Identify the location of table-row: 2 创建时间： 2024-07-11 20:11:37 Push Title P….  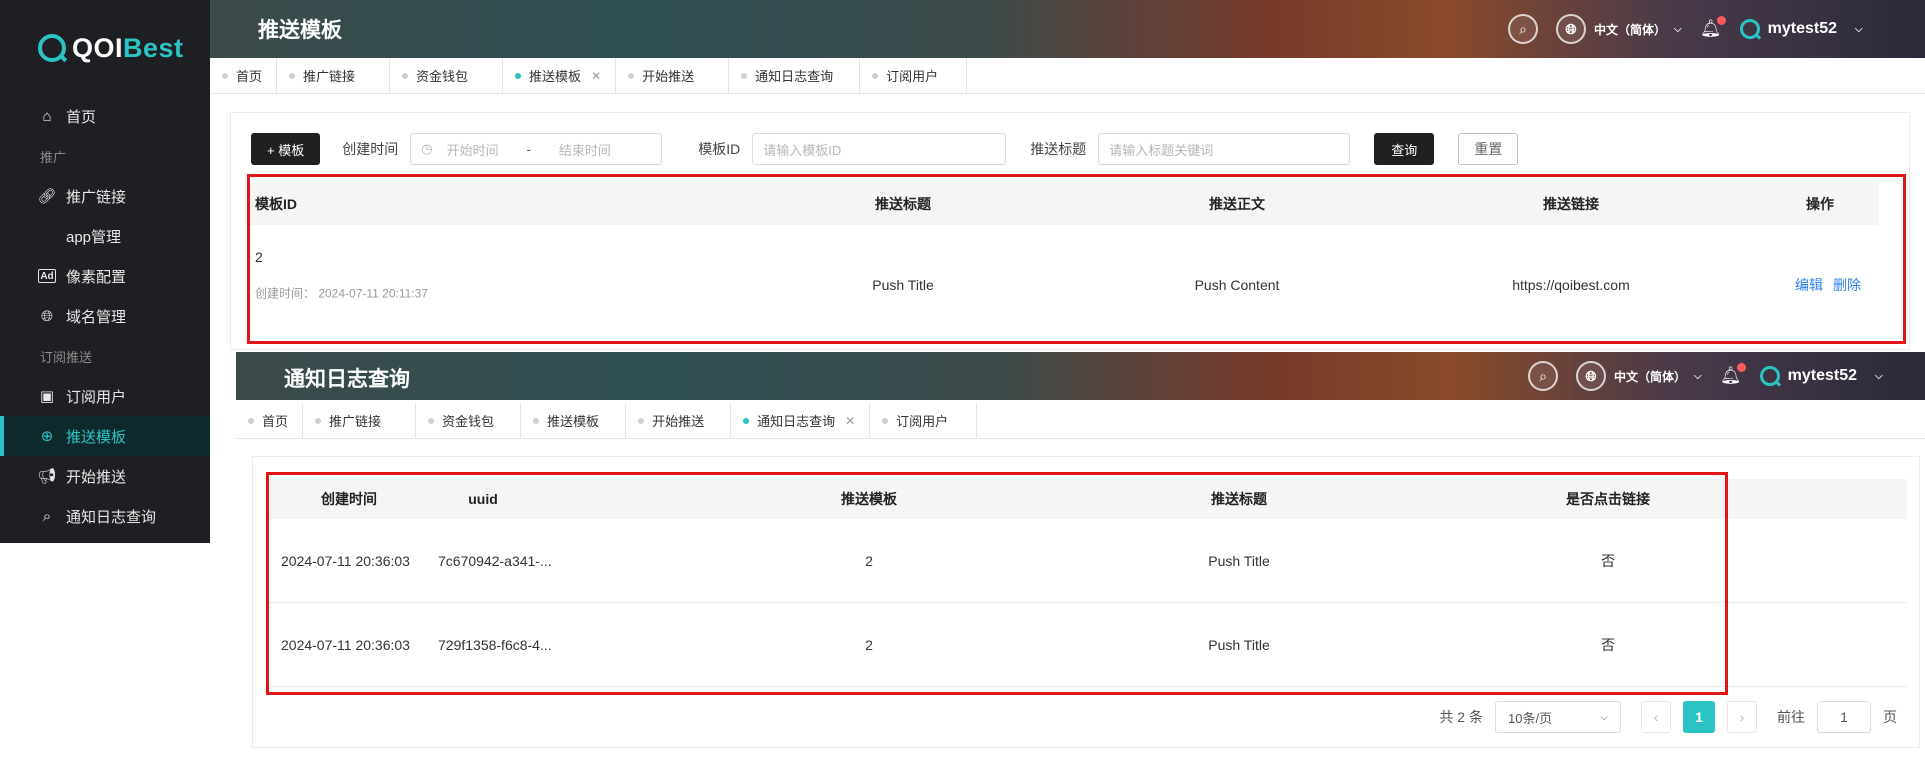
(1062, 285).